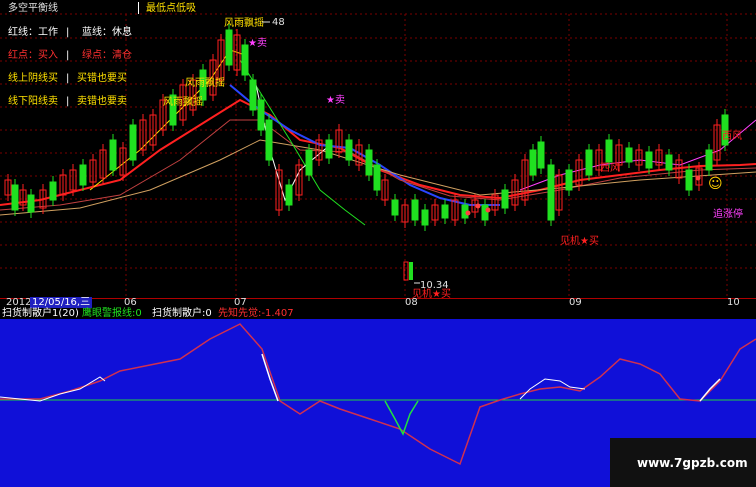 This screenshot has width=756, height=487. What do you see at coordinates (68, 32) in the screenshot?
I see `legend-sep-1: |` at bounding box center [68, 32].